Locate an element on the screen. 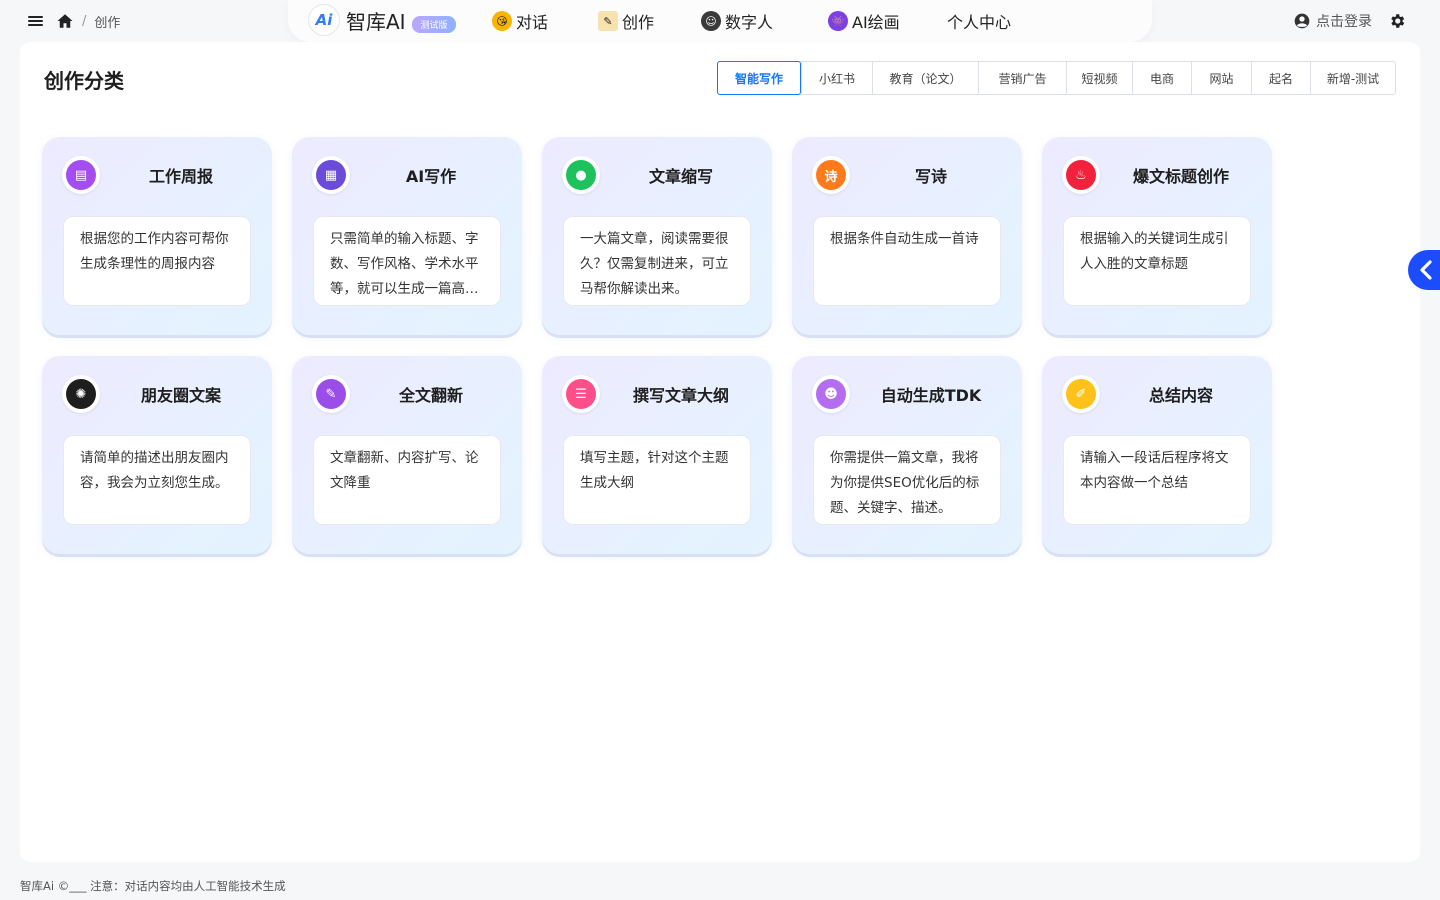 This screenshot has height=900, width=1440. card-description: 根据条件自动生成一首诗 is located at coordinates (907, 261).